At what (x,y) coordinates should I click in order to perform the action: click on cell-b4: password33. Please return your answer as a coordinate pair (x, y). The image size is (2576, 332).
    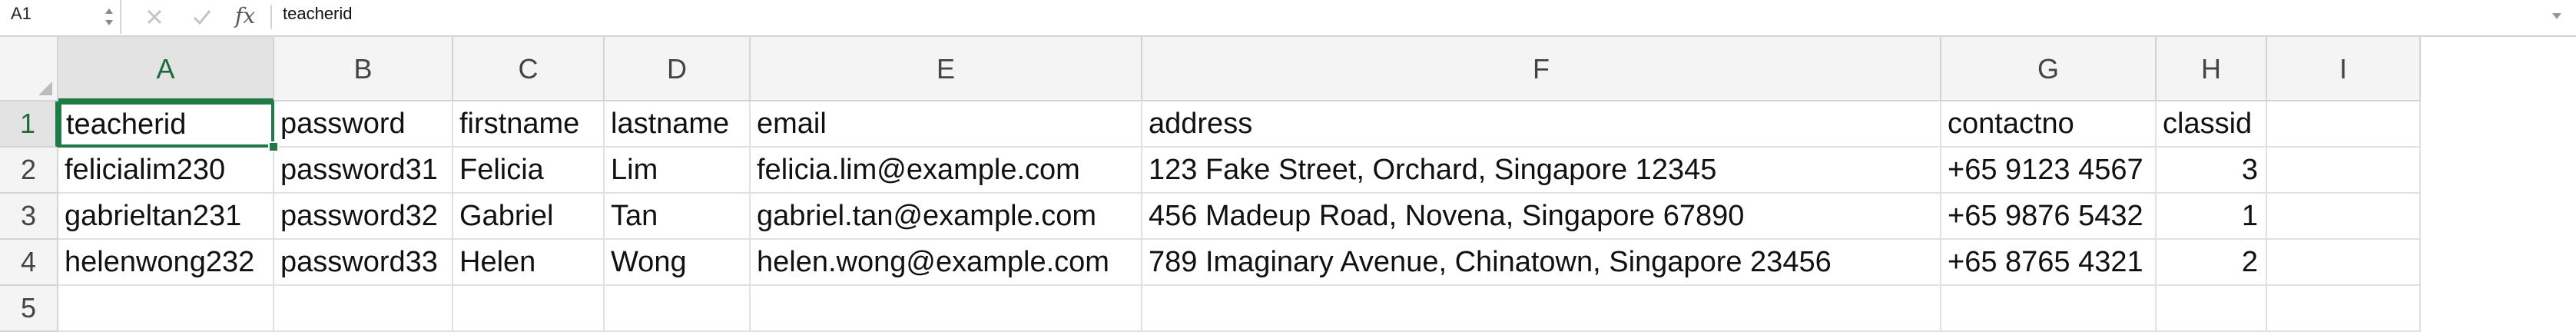
    Looking at the image, I should click on (363, 263).